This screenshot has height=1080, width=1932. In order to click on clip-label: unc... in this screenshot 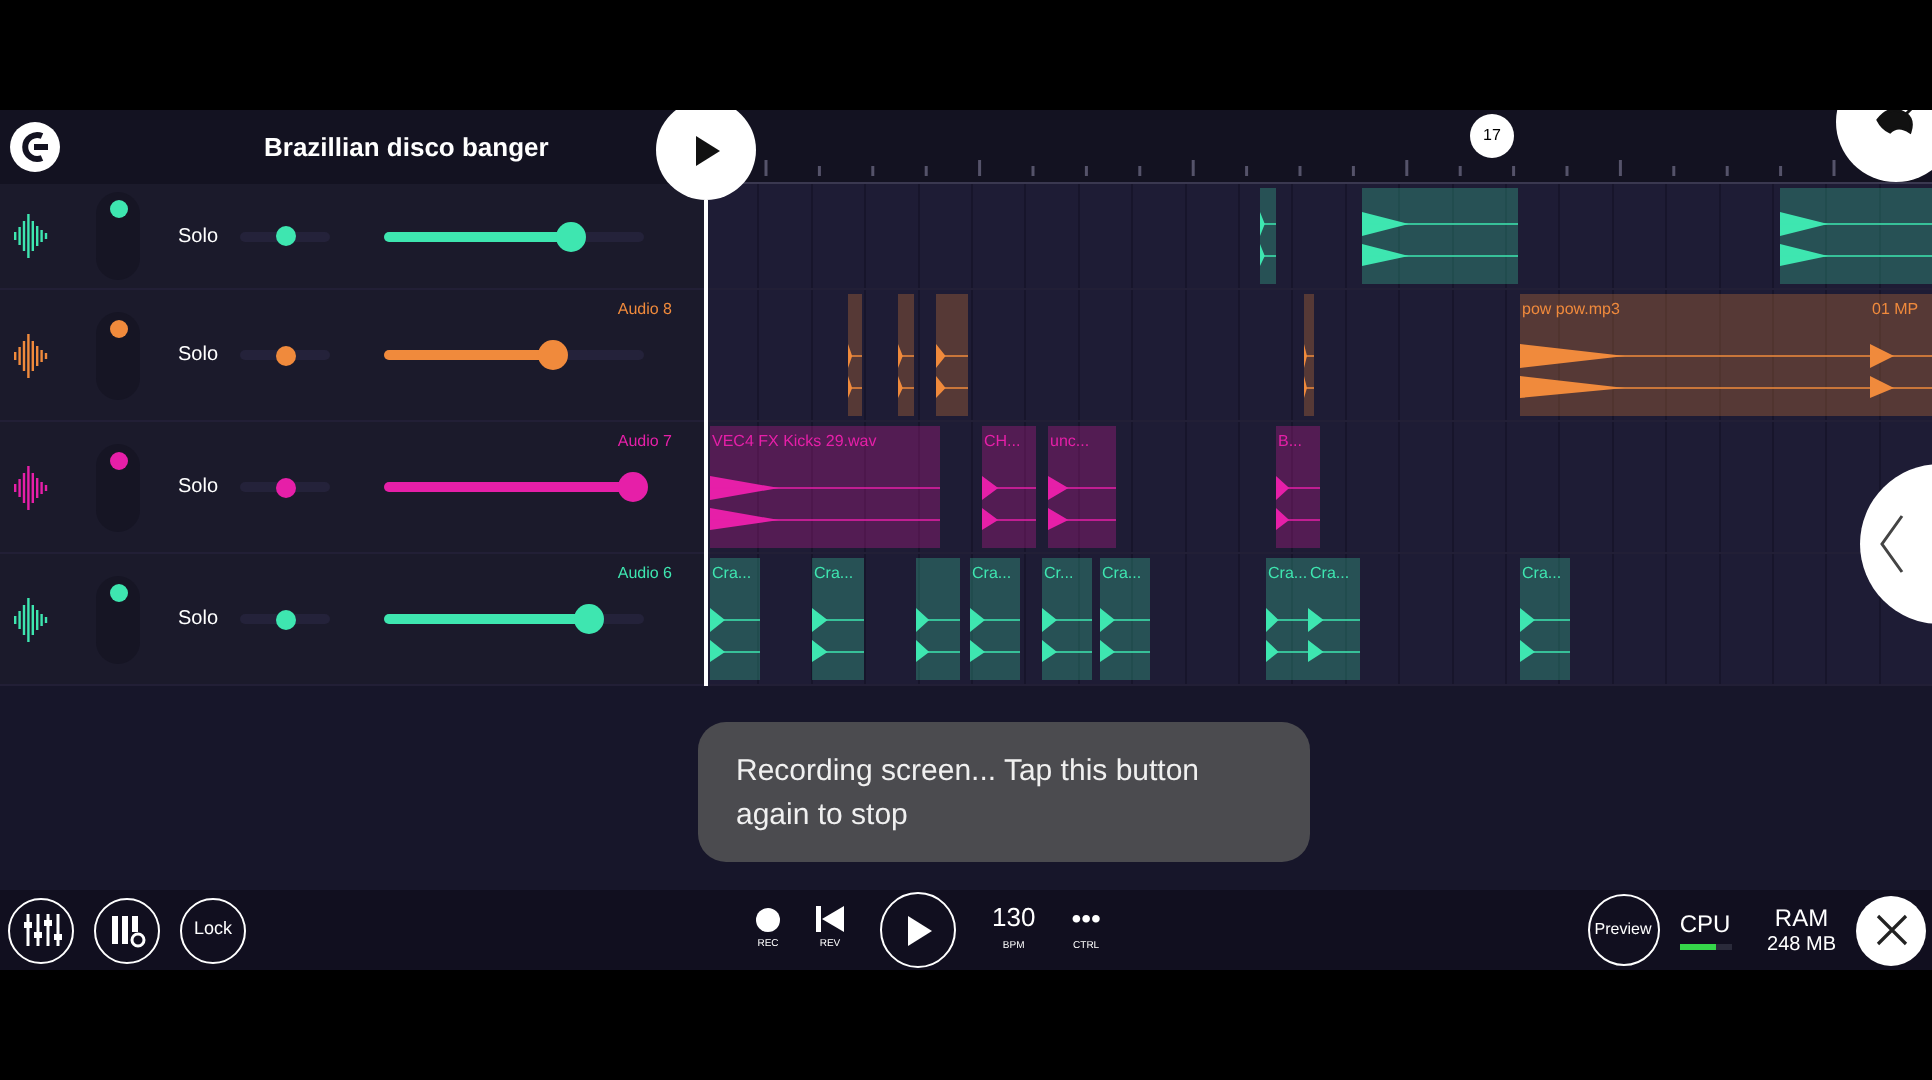, I will do `click(1070, 442)`.